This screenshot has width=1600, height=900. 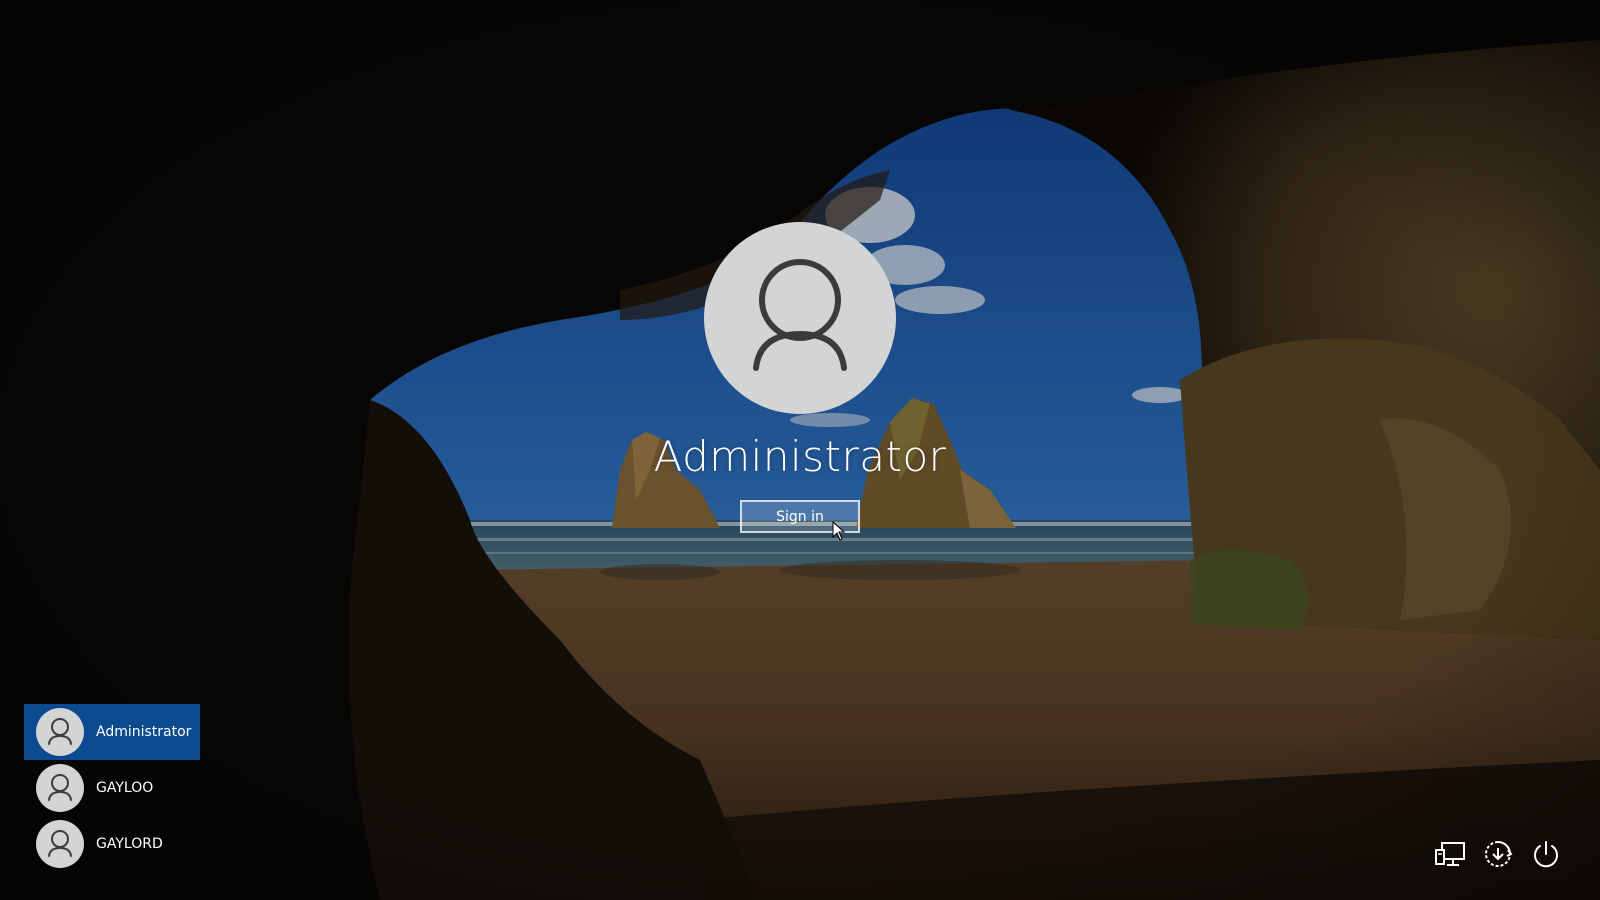 I want to click on ease-of-access-icon, so click(x=1499, y=854).